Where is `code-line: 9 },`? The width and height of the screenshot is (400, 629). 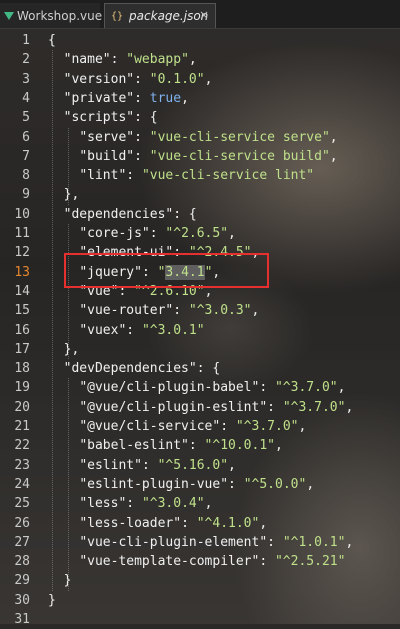 code-line: 9 }, is located at coordinates (200, 194).